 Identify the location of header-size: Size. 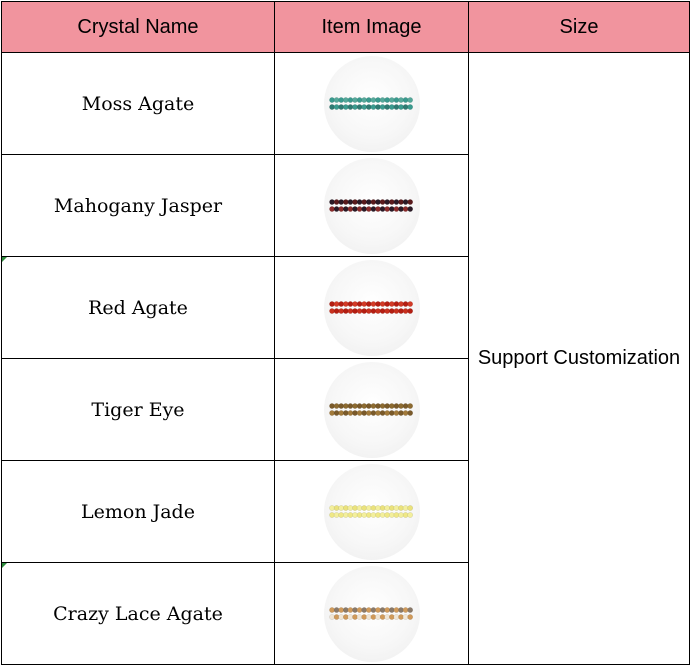
(579, 27).